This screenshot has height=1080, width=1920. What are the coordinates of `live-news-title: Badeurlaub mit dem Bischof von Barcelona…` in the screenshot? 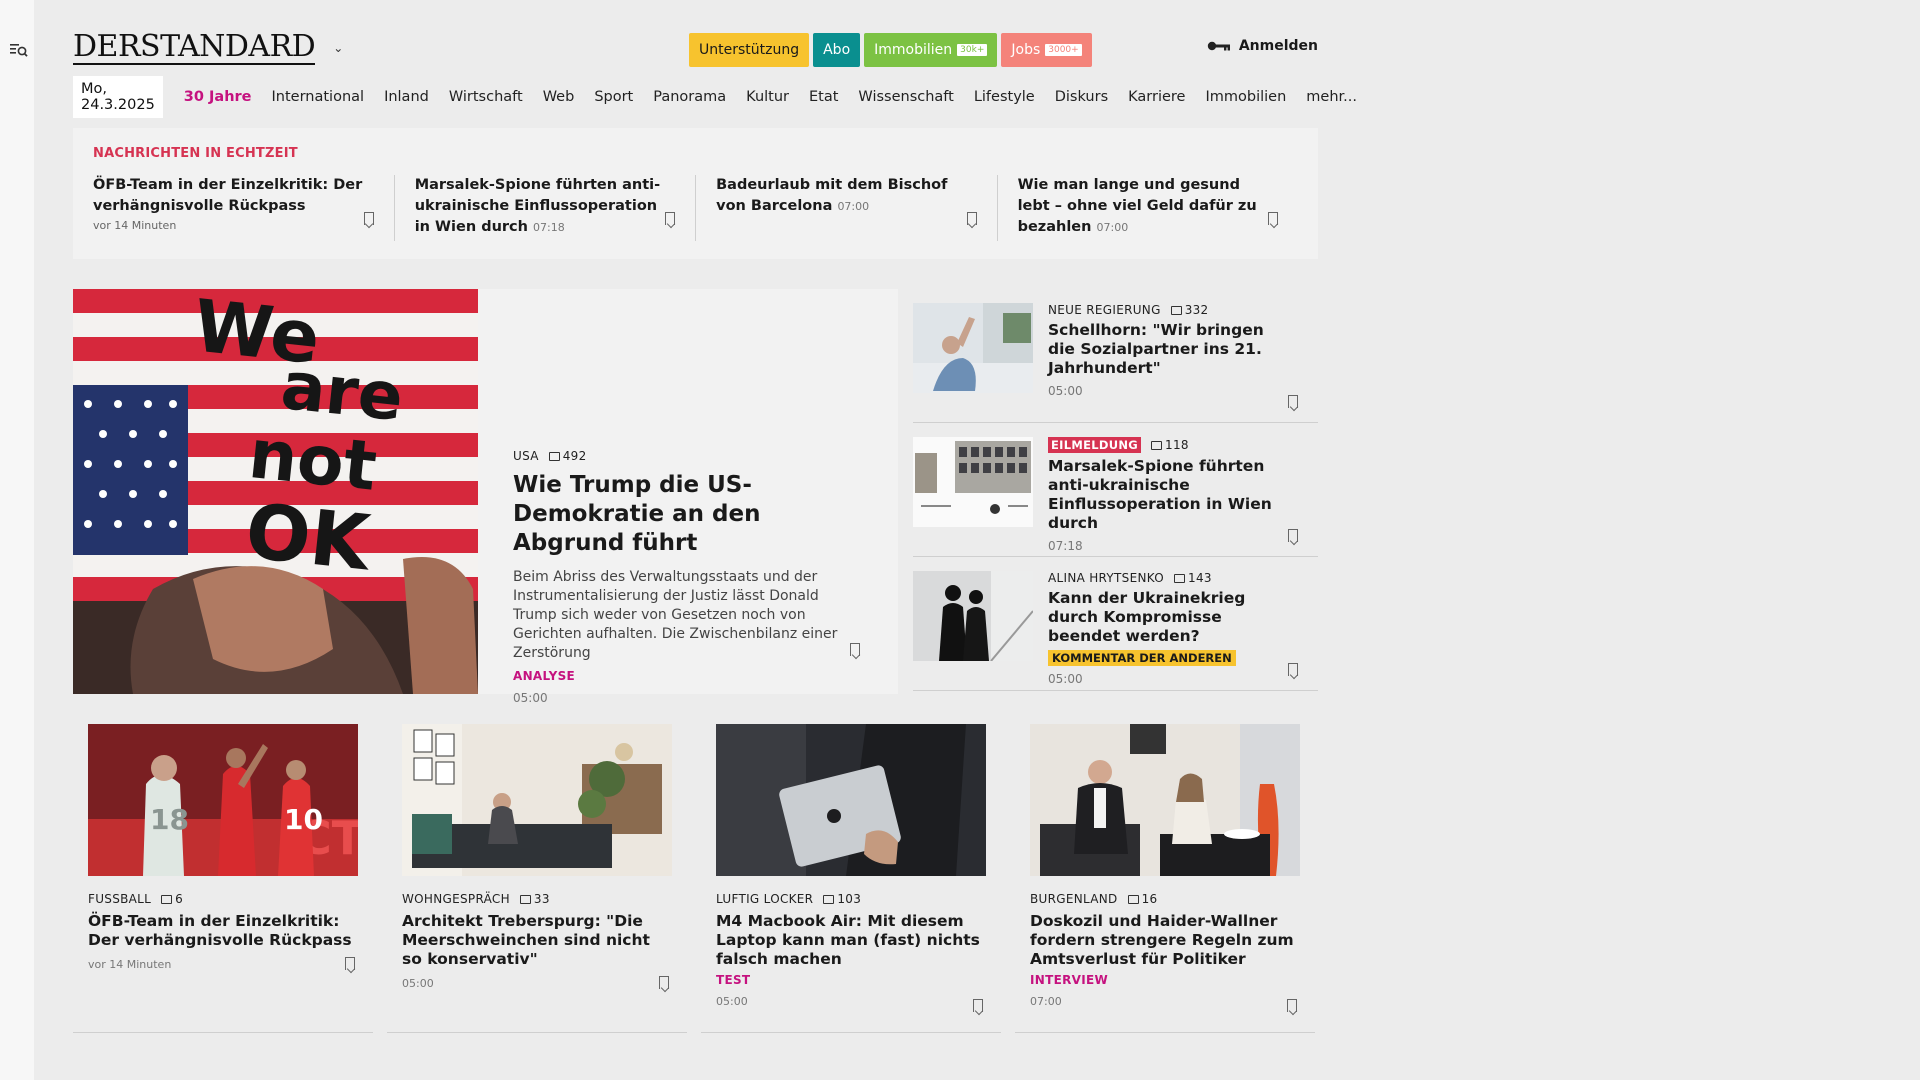 It's located at (845, 196).